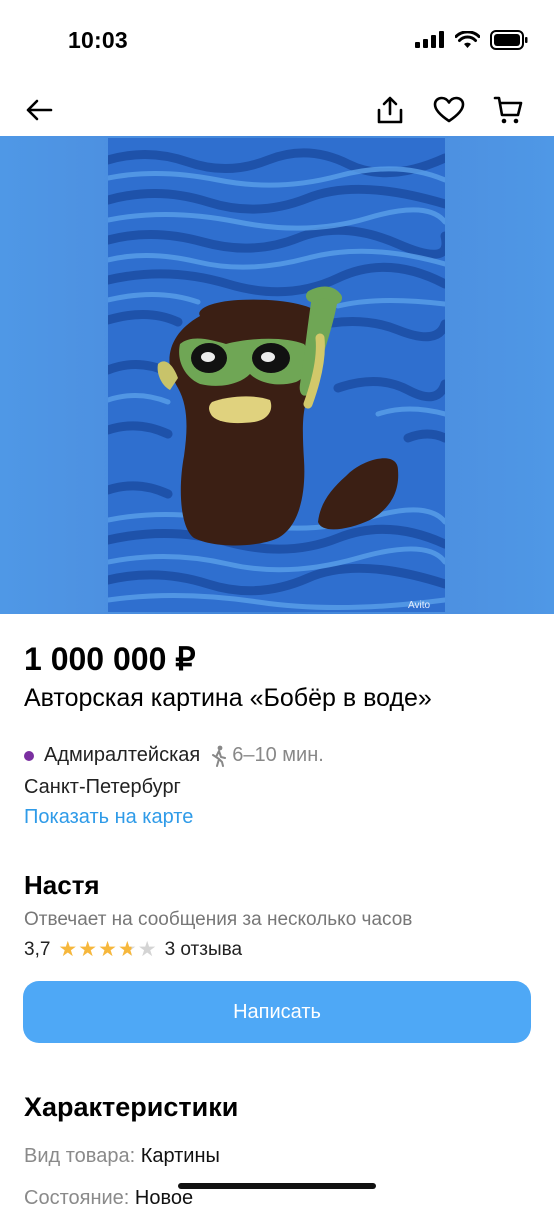 The image size is (554, 1210). Describe the element at coordinates (122, 755) in the screenshot. I see `metro-station: Адмиралтейская` at that location.